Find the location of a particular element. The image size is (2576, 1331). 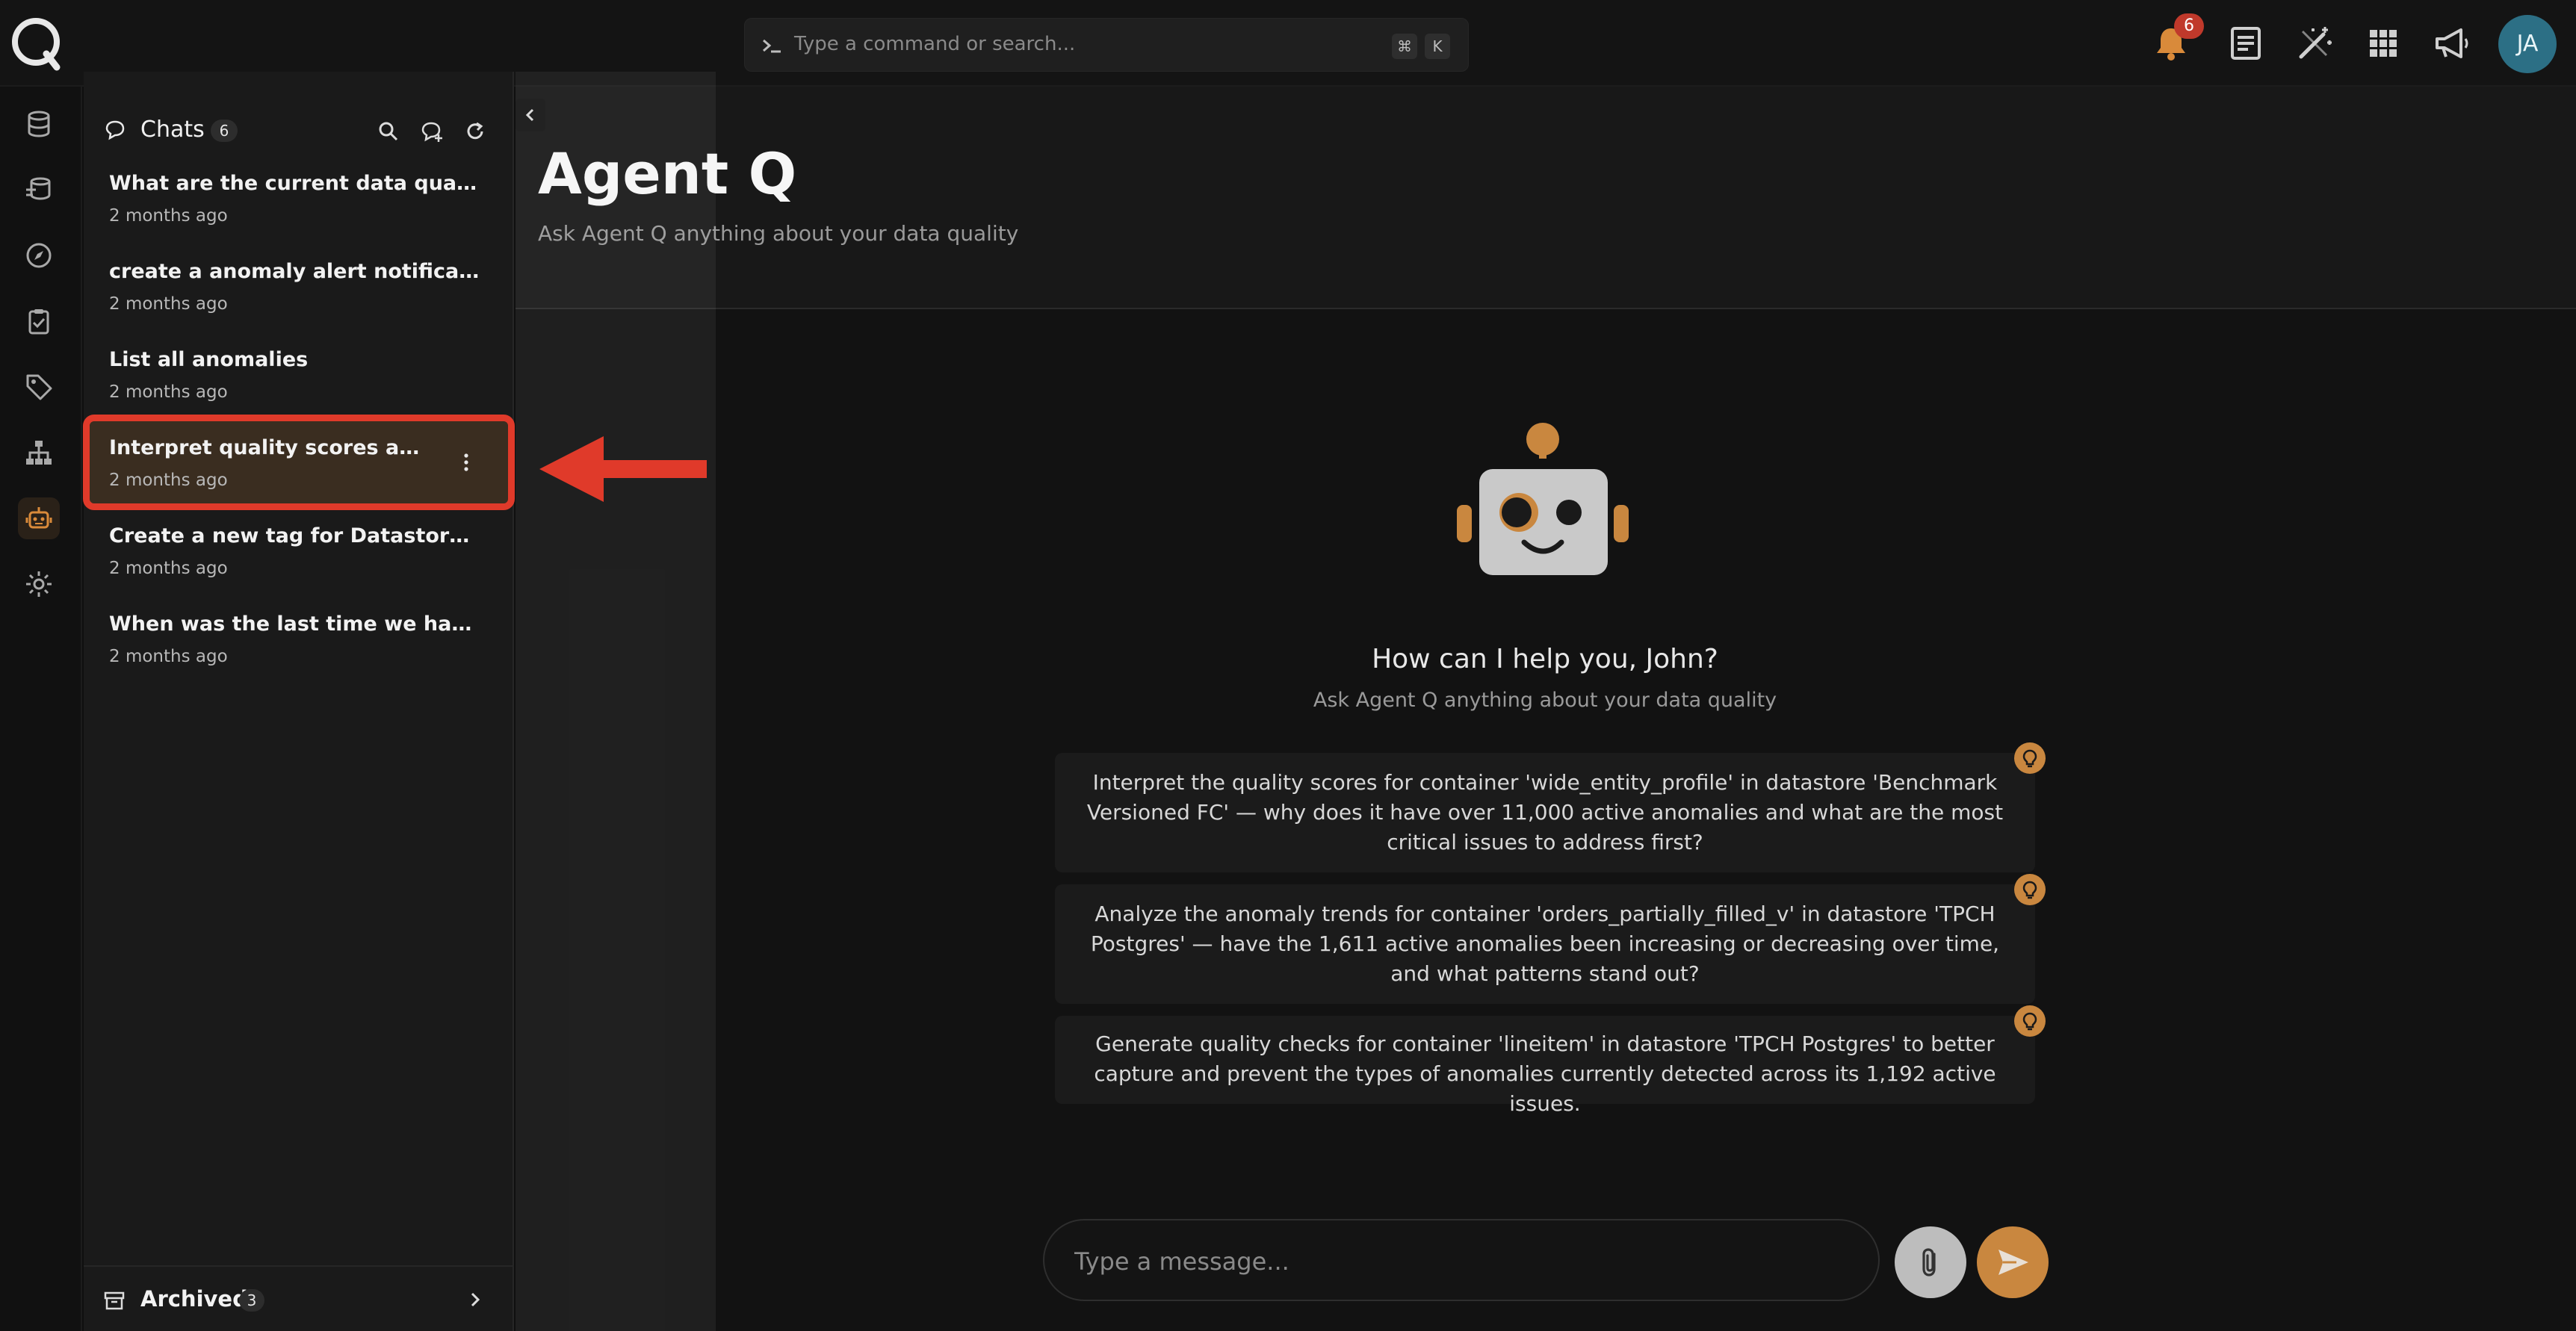

database-stack-icon is located at coordinates (38, 188).